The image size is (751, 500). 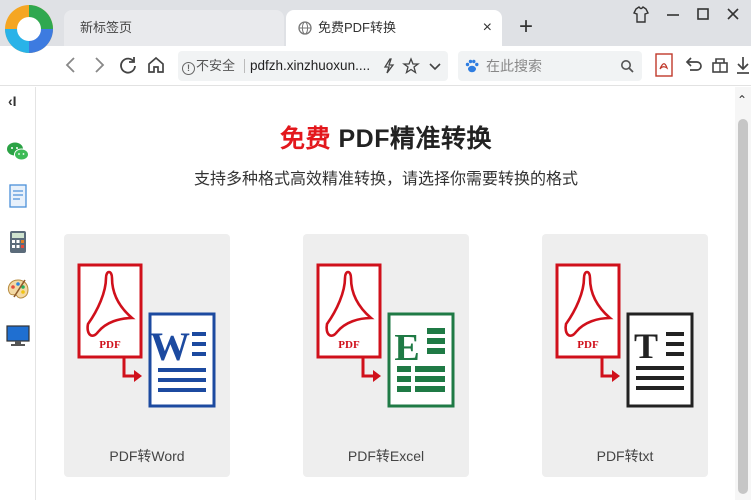 What do you see at coordinates (743, 306) in the screenshot?
I see `scrollbar-thumb` at bounding box center [743, 306].